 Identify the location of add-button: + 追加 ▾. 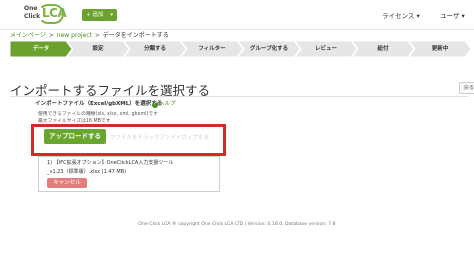
(99, 15).